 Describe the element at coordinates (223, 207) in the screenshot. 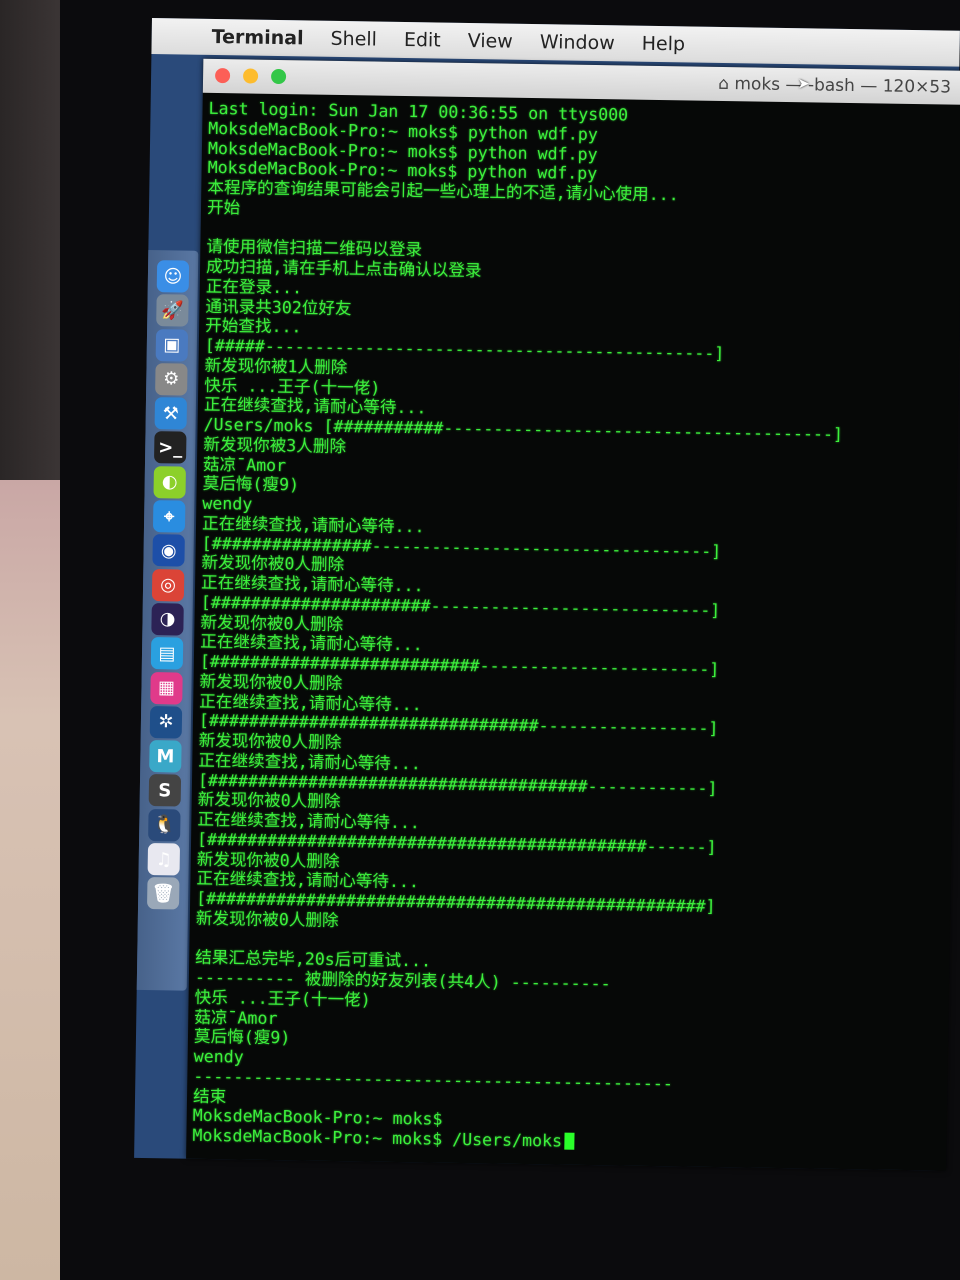

I see `terminal-line-text: 开始` at that location.